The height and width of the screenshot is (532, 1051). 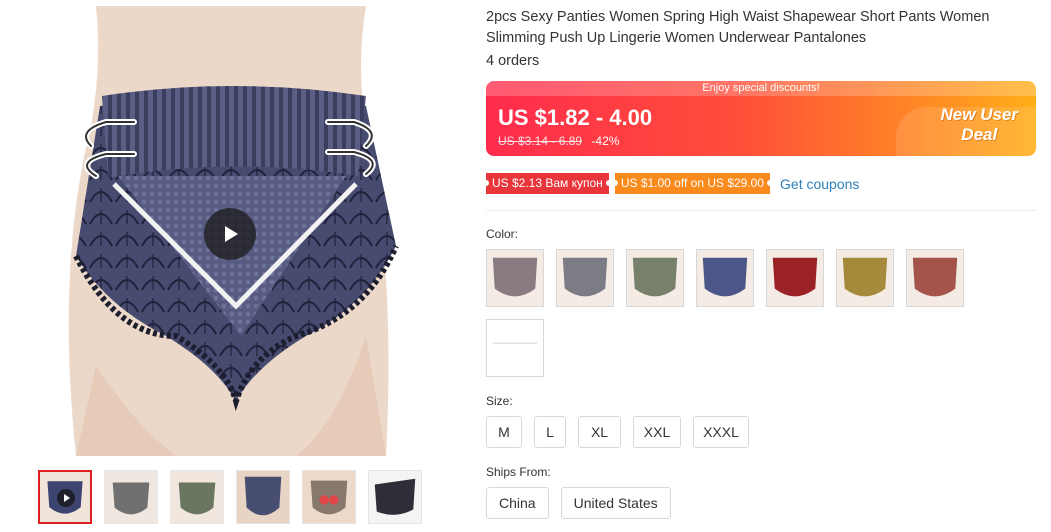 What do you see at coordinates (979, 114) in the screenshot?
I see `badge-line-1: New User` at bounding box center [979, 114].